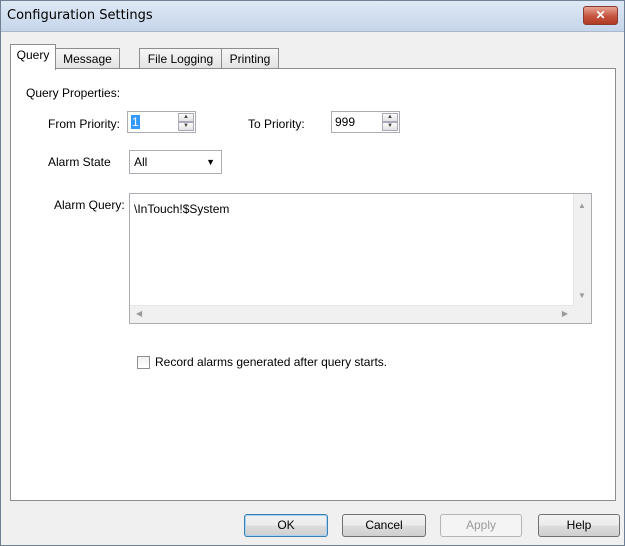  Describe the element at coordinates (286, 525) in the screenshot. I see `ok-button: OK` at that location.